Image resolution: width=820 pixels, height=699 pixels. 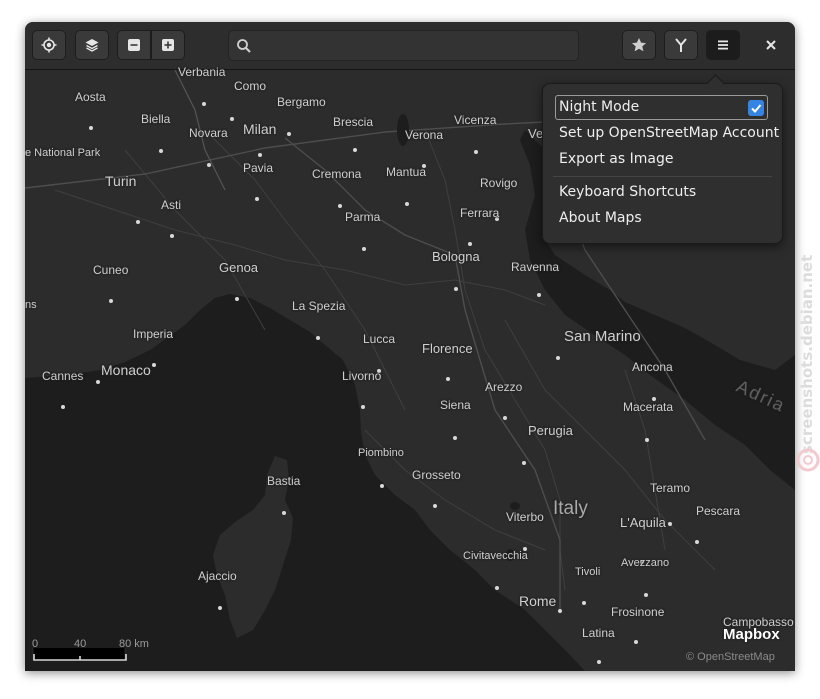 I want to click on route-icon, so click(x=681, y=45).